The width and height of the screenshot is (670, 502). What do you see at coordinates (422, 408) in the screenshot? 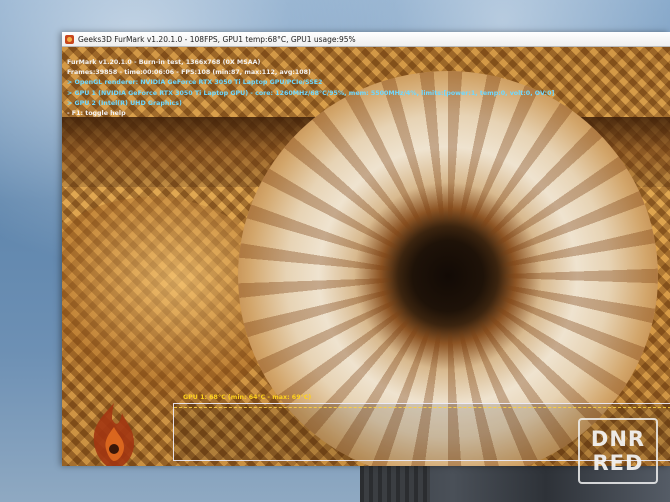
I see `temperature-trace` at bounding box center [422, 408].